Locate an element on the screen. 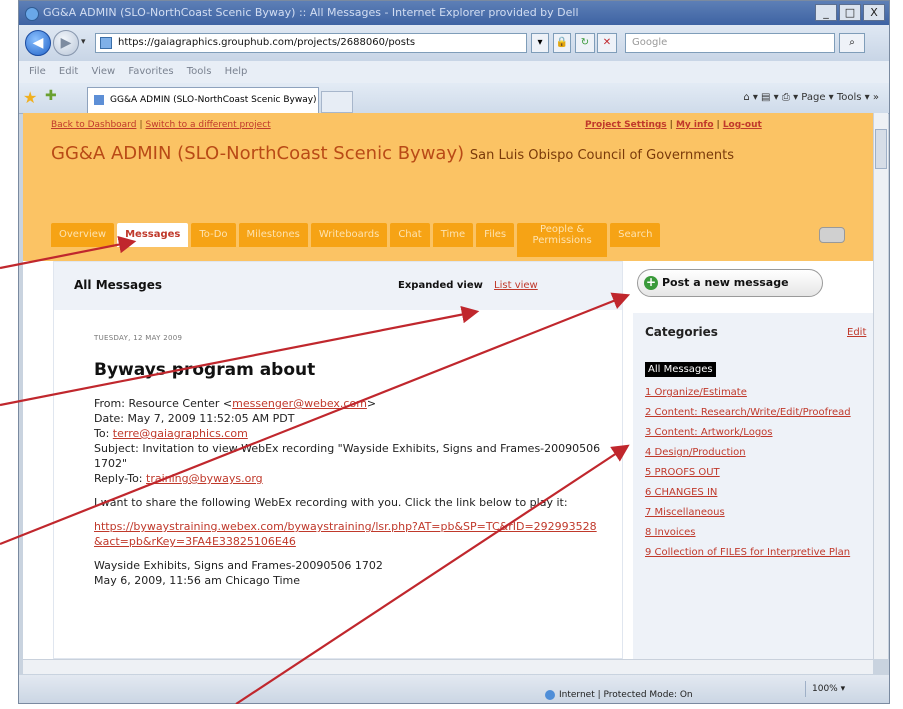 This screenshot has width=903, height=709. view-options: Expanded view List view is located at coordinates (468, 285).